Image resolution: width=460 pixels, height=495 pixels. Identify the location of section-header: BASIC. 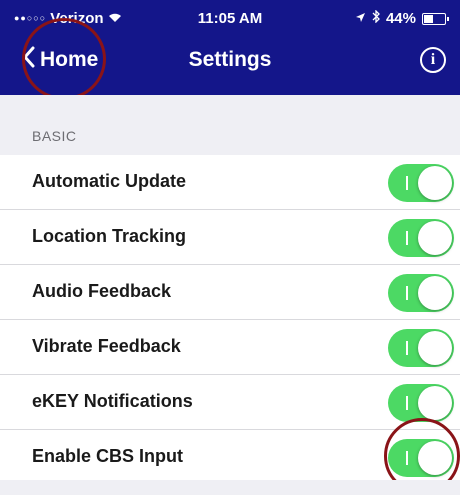
(54, 136).